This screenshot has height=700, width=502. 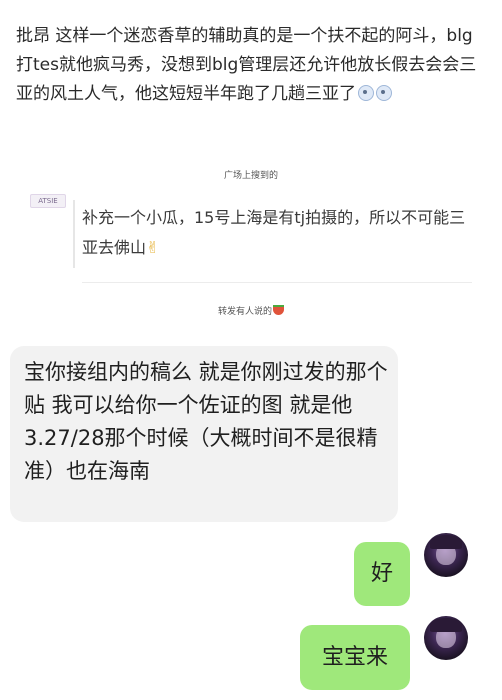 I want to click on outgoing-message-text: 宝宝来, so click(x=354, y=657).